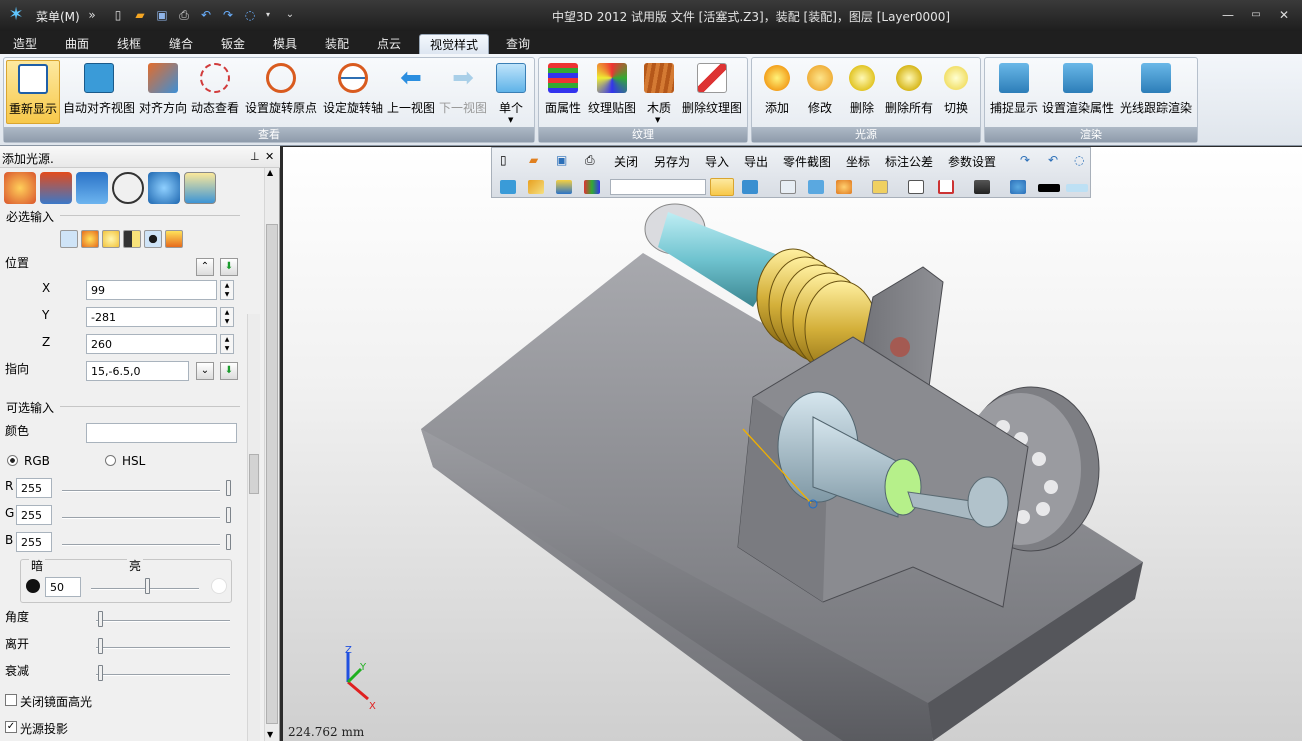  Describe the element at coordinates (100, 673) in the screenshot. I see `falloff-slider-thumb` at that location.